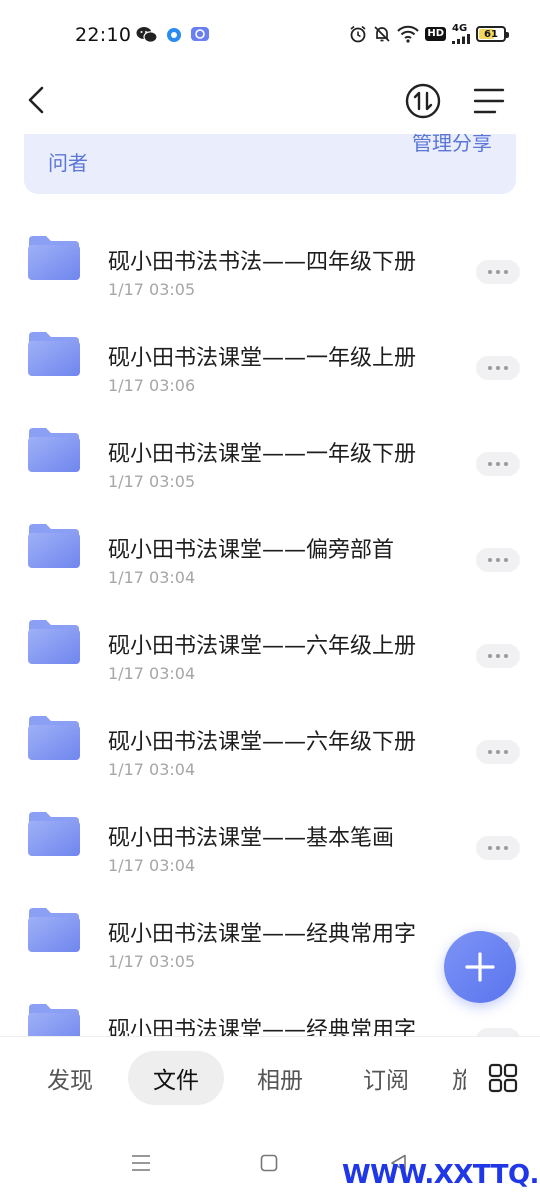 This screenshot has height=1200, width=540. I want to click on share-banner: 问者 管理分享, so click(270, 164).